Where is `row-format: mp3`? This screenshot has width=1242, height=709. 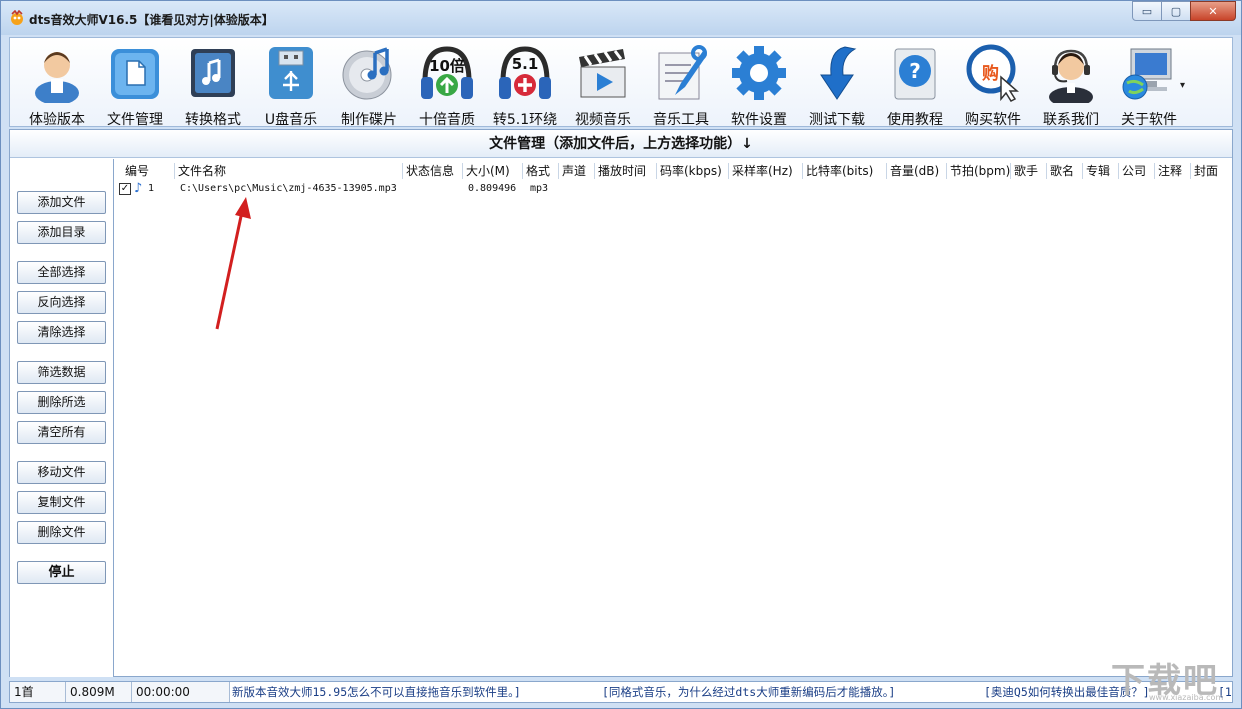 row-format: mp3 is located at coordinates (539, 188).